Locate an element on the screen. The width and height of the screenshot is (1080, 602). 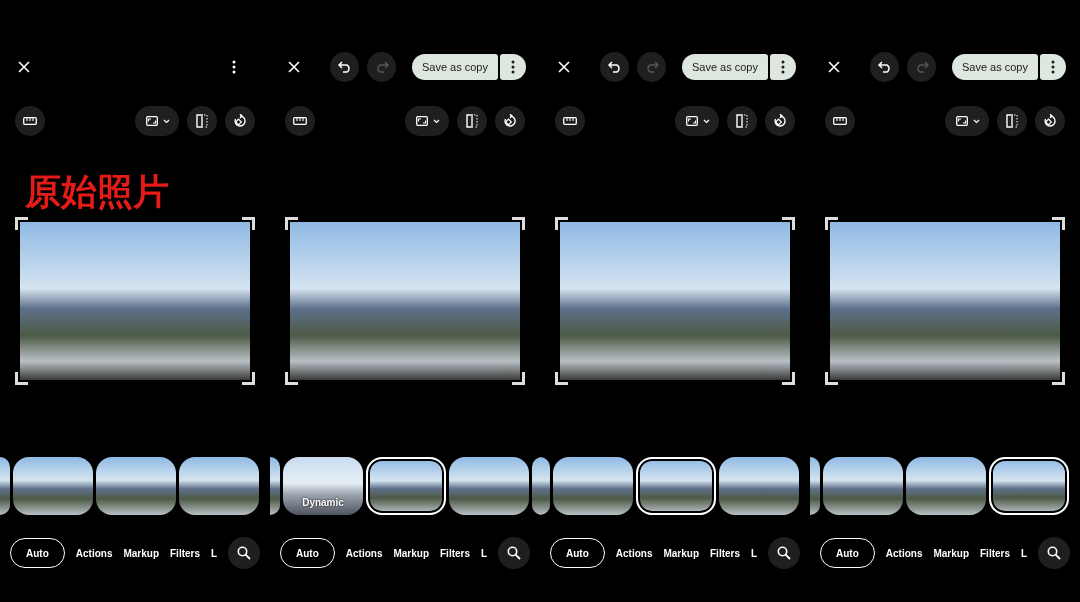
redo-icon is located at coordinates (381, 67).